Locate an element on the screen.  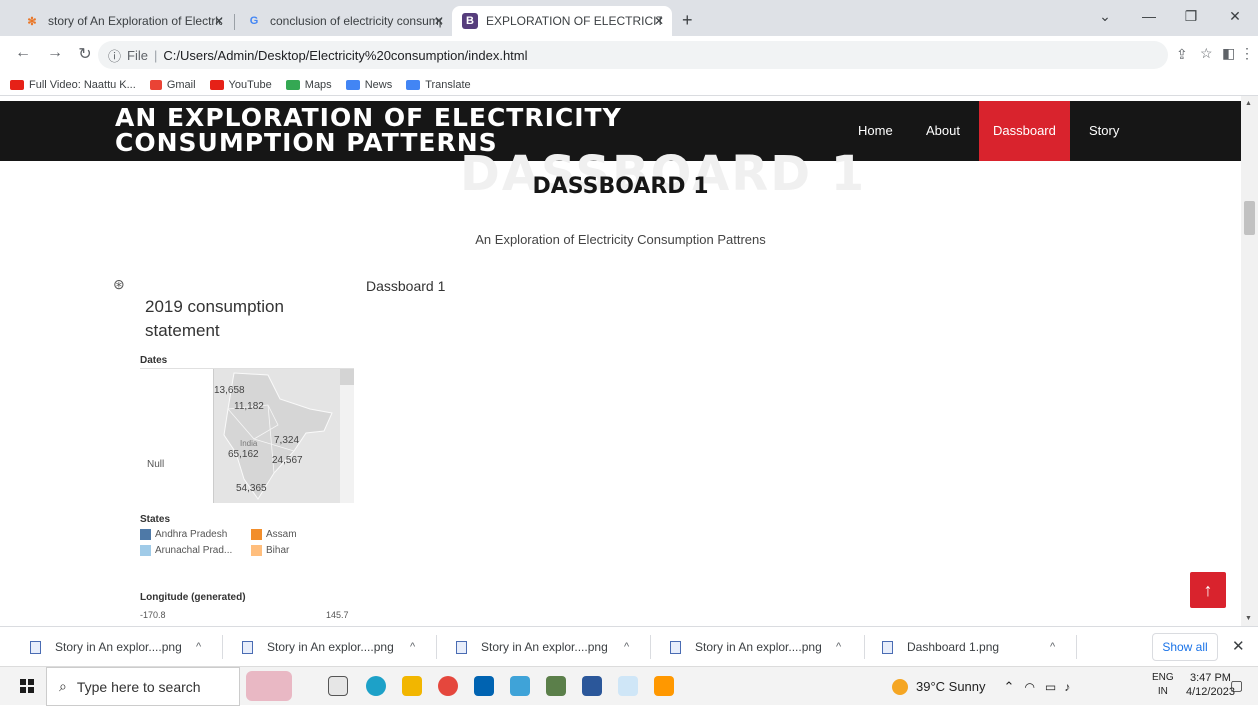
windows-start-icon is located at coordinates (27, 686).